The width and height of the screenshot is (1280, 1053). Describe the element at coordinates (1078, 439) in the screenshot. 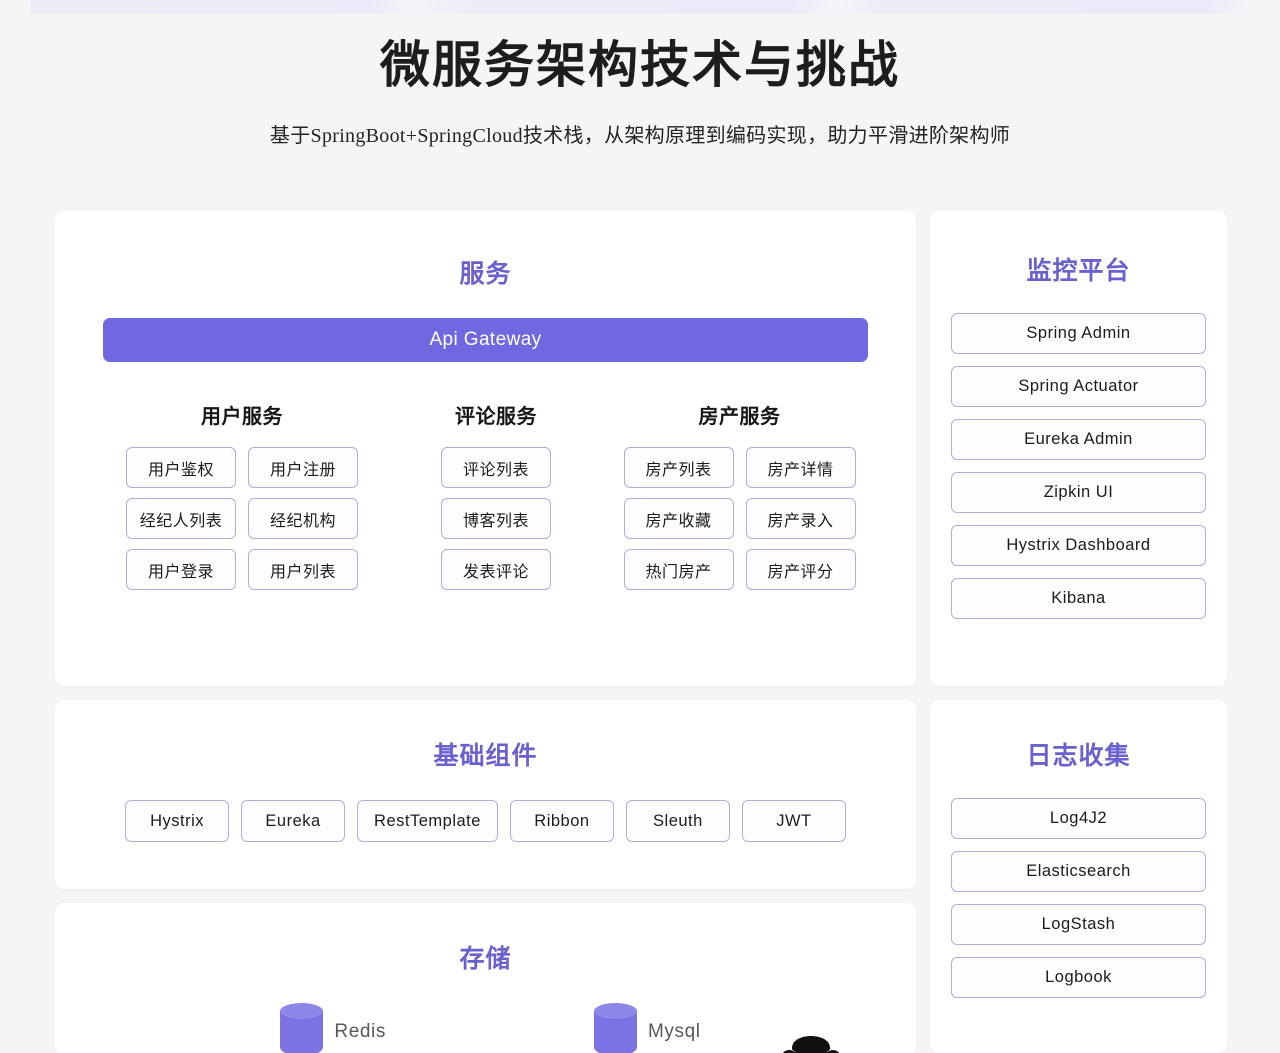

I see `monitor-chip: Eureka Admin` at that location.